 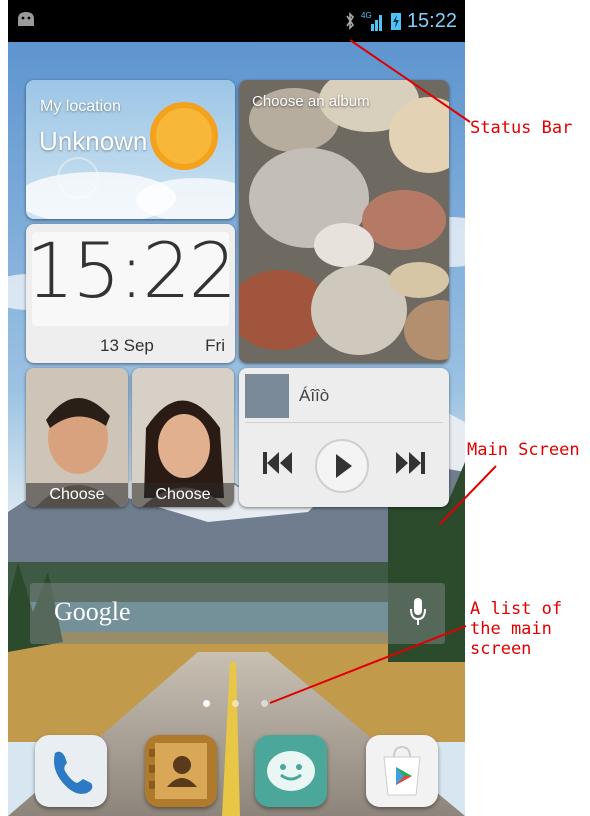 I want to click on status-bar-annotation: Status Bar, so click(x=521, y=128).